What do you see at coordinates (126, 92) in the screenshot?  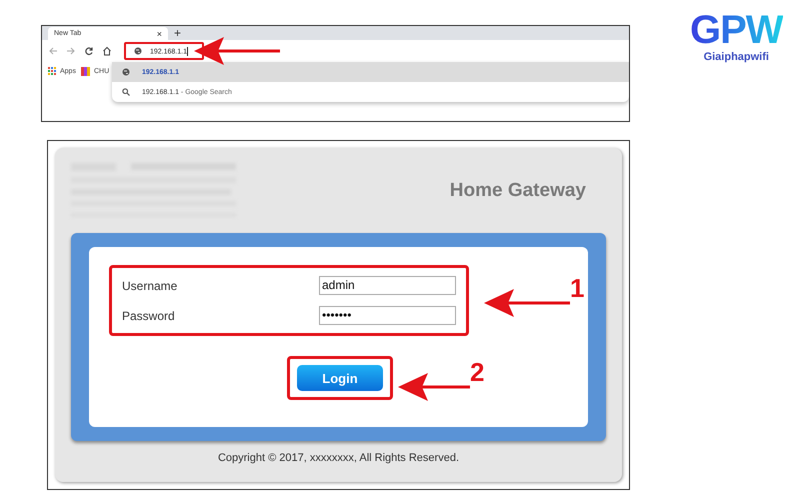 I see `search-icon` at bounding box center [126, 92].